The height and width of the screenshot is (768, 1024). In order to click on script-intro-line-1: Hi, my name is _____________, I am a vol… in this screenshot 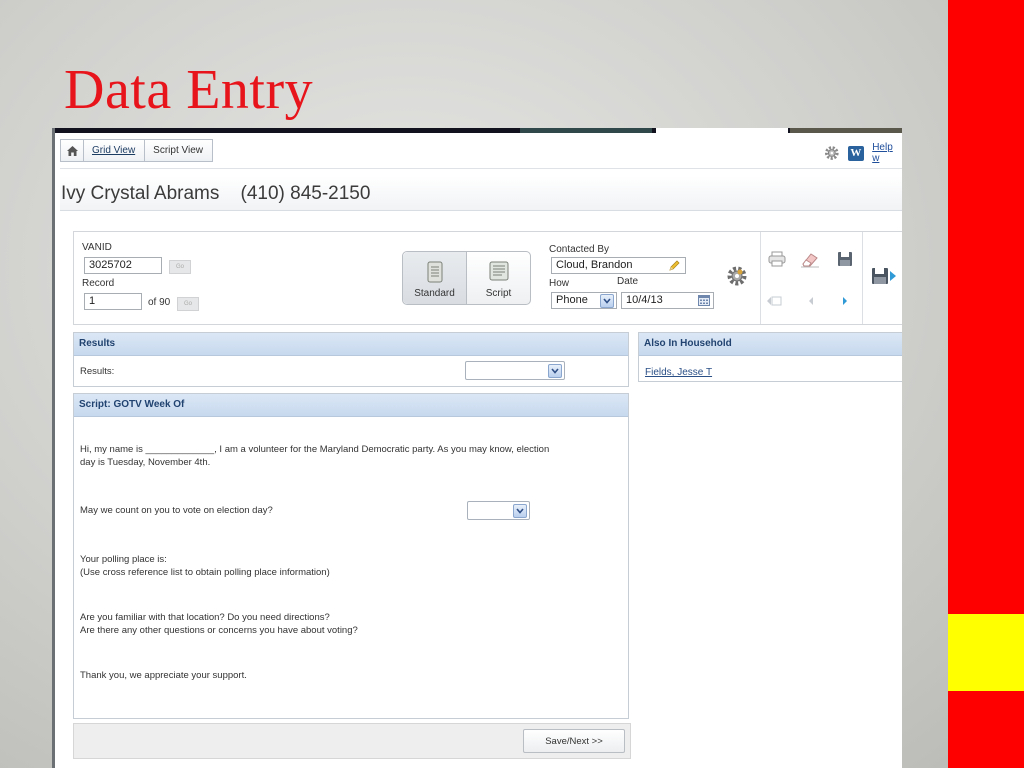, I will do `click(315, 449)`.